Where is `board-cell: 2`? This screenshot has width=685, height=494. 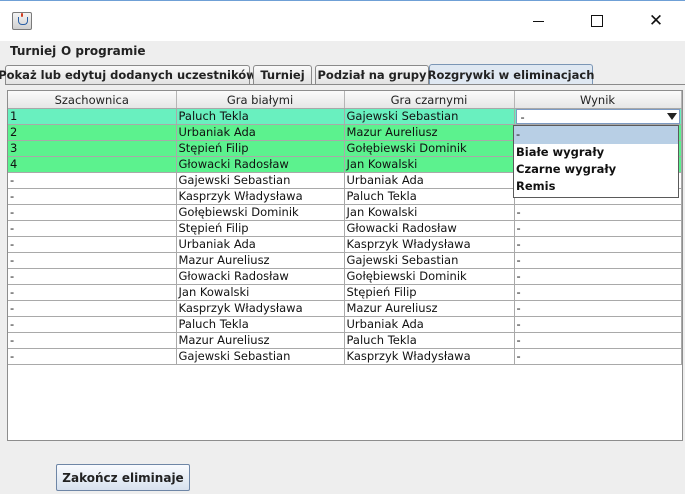 board-cell: 2 is located at coordinates (92, 132).